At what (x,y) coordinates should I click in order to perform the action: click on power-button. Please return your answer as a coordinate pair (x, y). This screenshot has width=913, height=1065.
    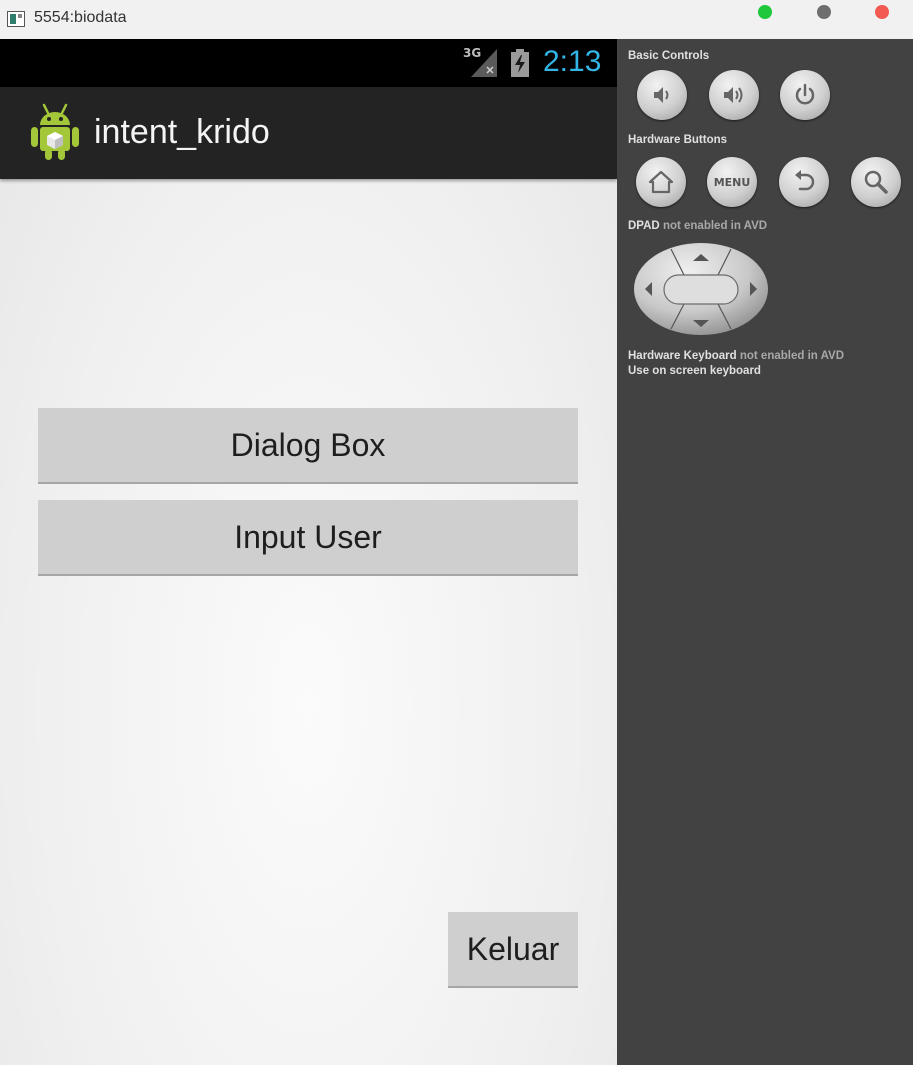
    Looking at the image, I should click on (805, 95).